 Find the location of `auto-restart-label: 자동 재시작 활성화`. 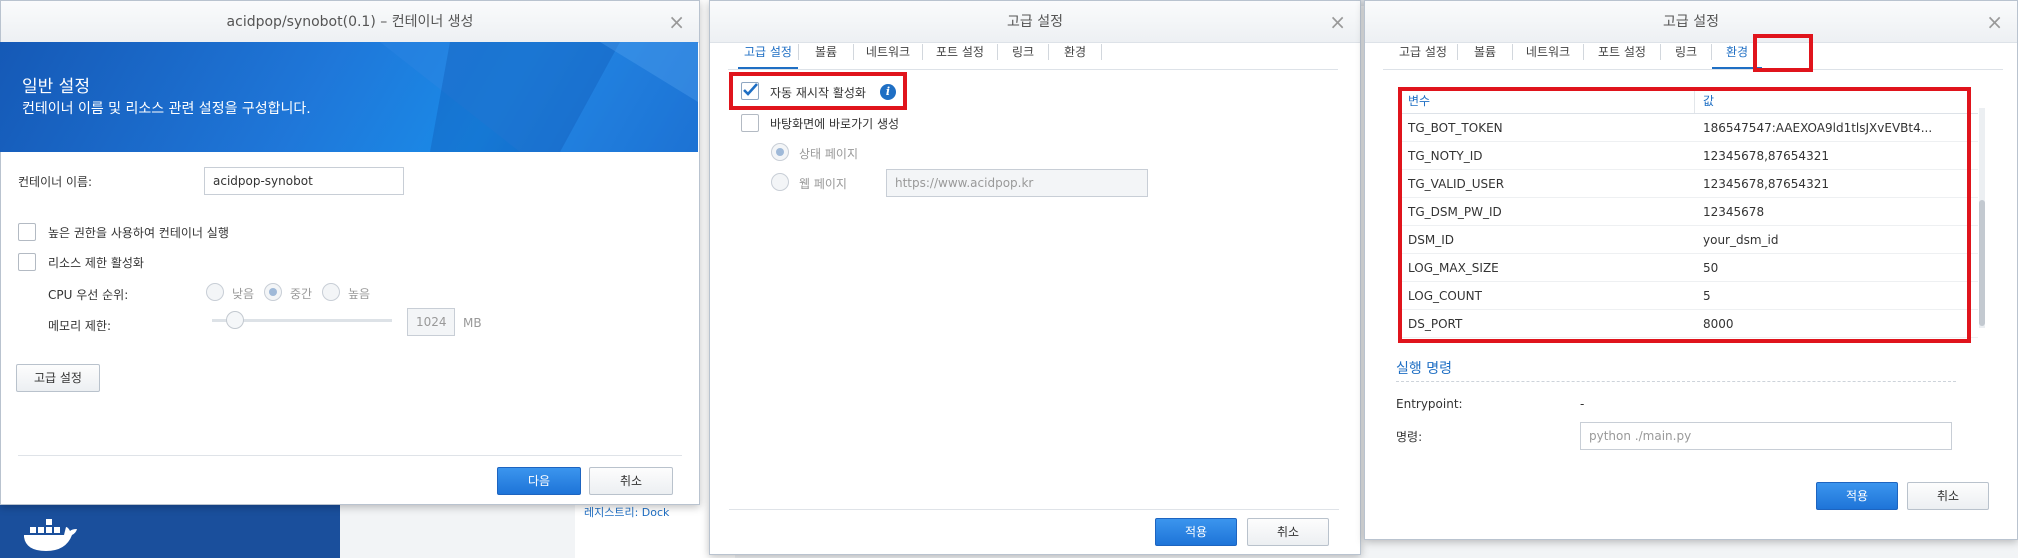

auto-restart-label: 자동 재시작 활성화 is located at coordinates (818, 93).